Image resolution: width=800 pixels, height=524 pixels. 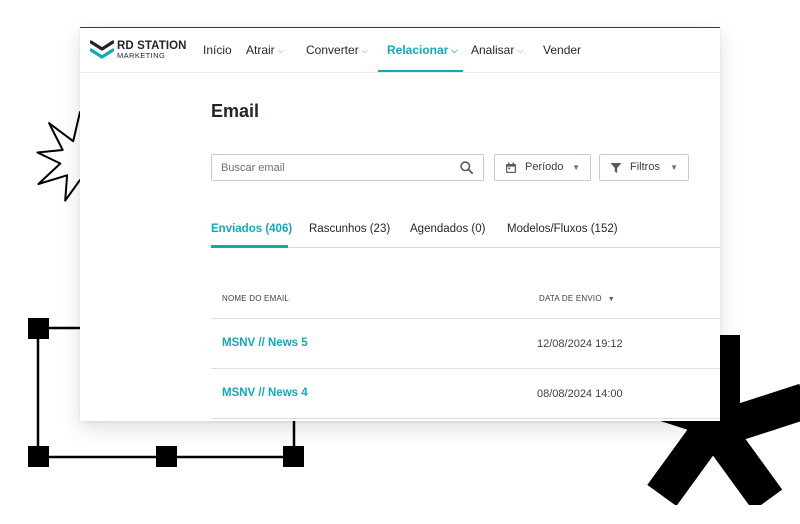 I want to click on filters-button: Filtros ▼, so click(x=644, y=167).